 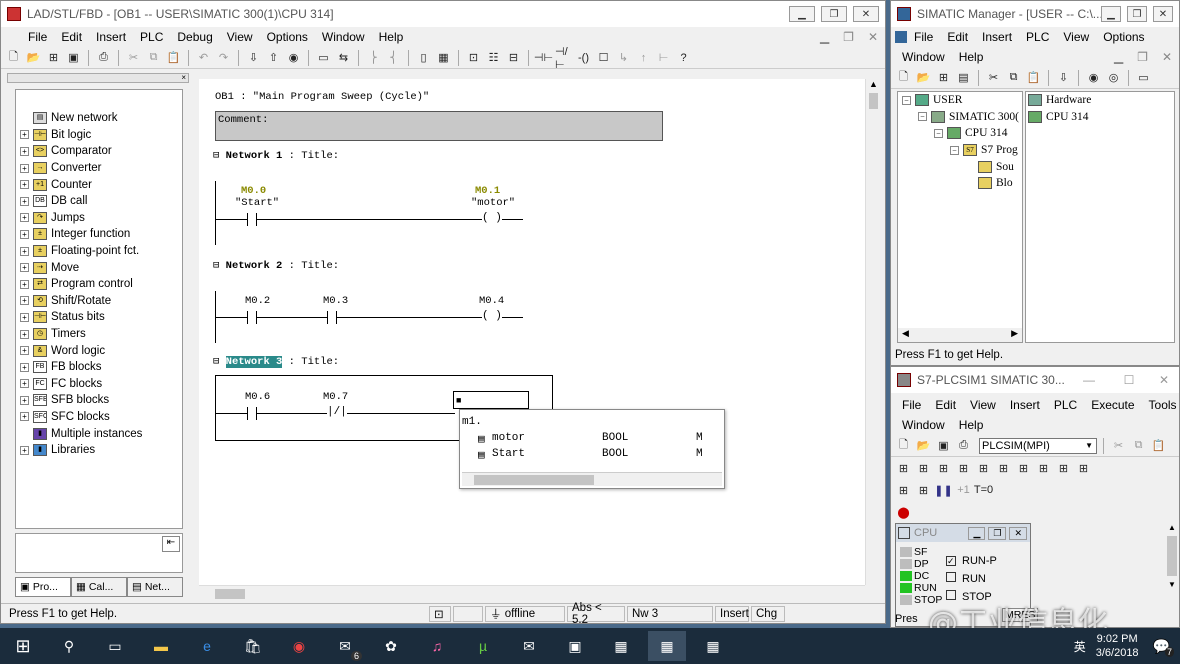 I want to click on n2-coil: ( ), so click(x=492, y=316).